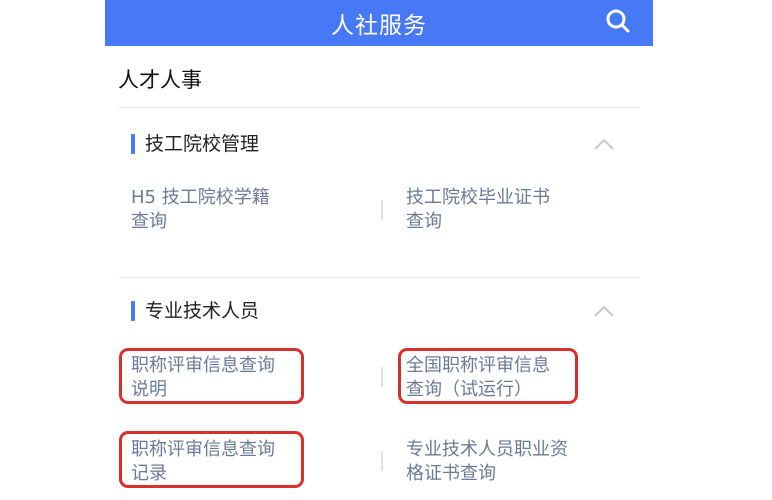  I want to click on search-button, so click(618, 21).